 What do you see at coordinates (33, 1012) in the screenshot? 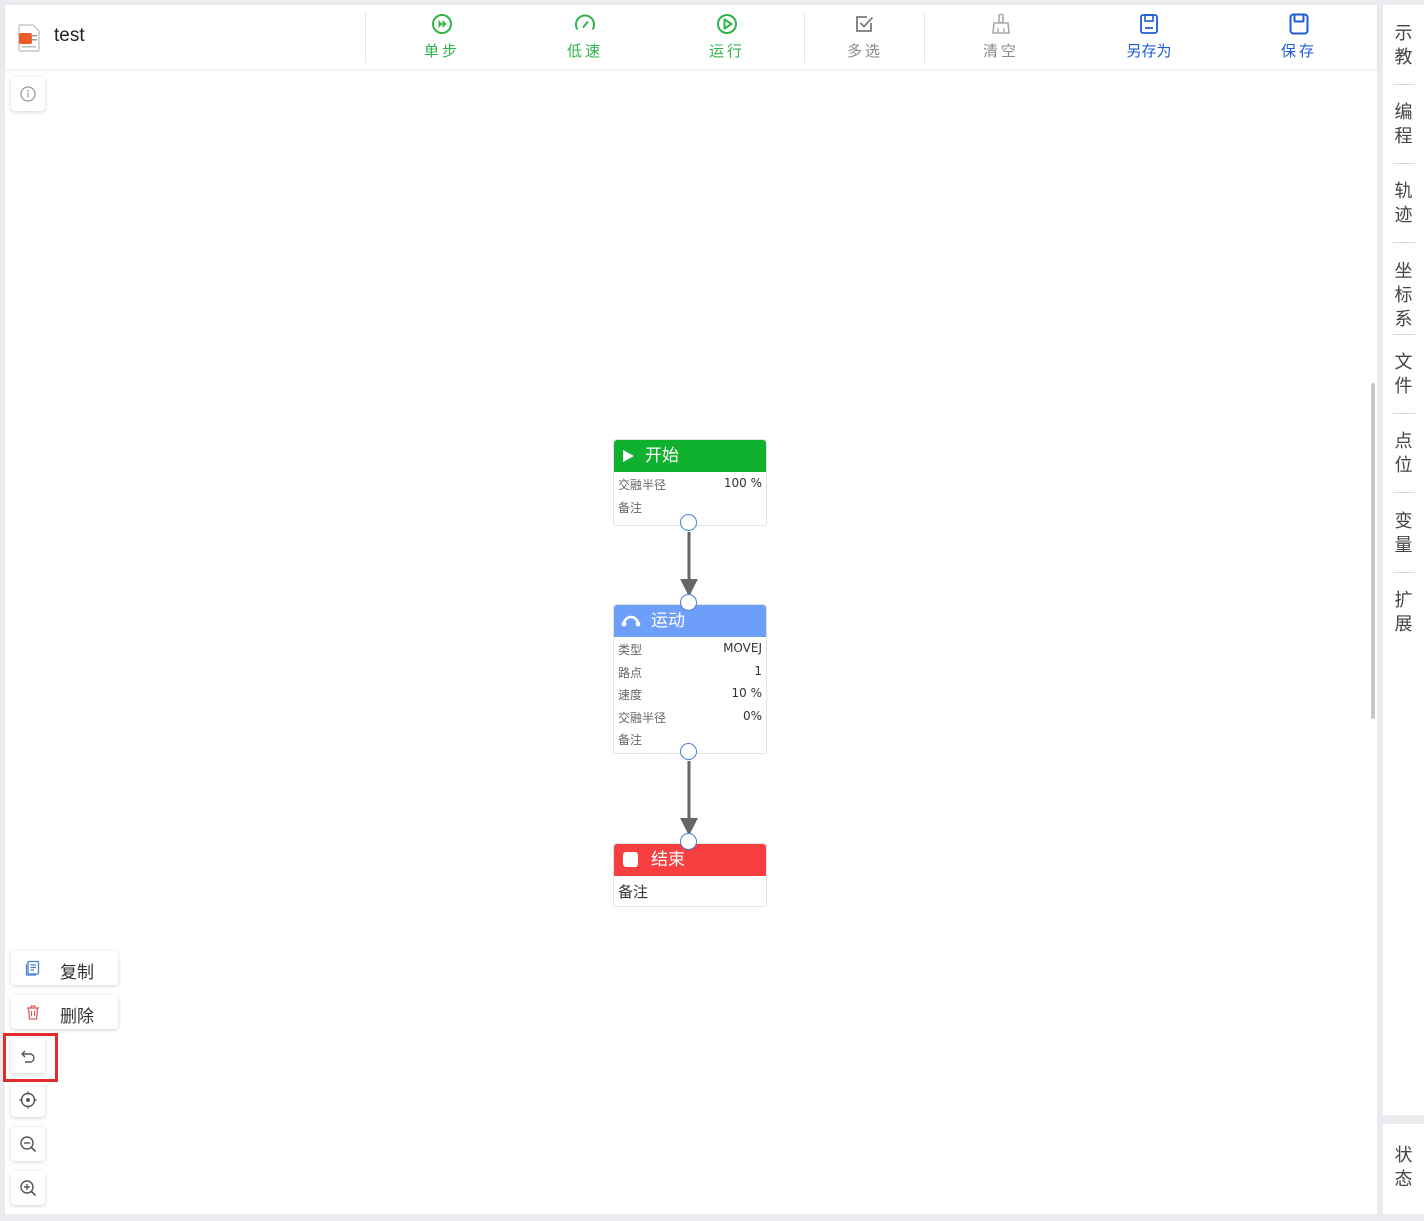
I see `trash-icon` at bounding box center [33, 1012].